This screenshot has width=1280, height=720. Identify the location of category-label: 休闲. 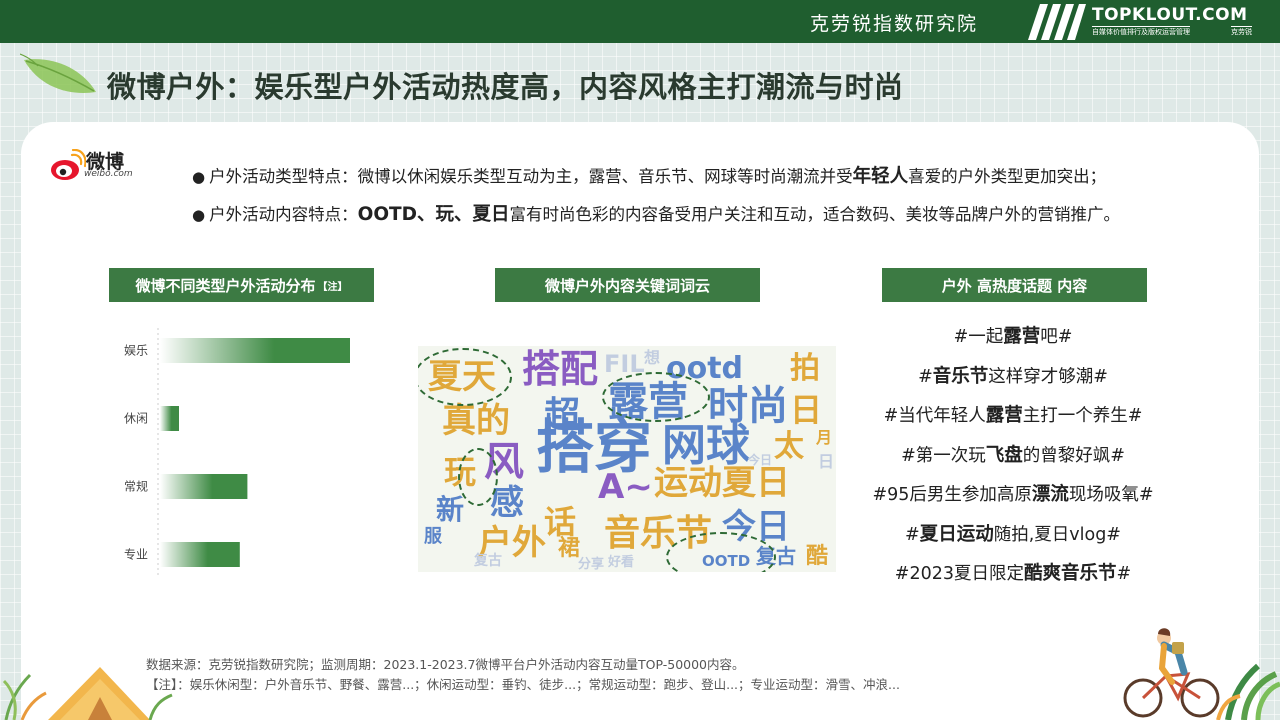
(136, 419).